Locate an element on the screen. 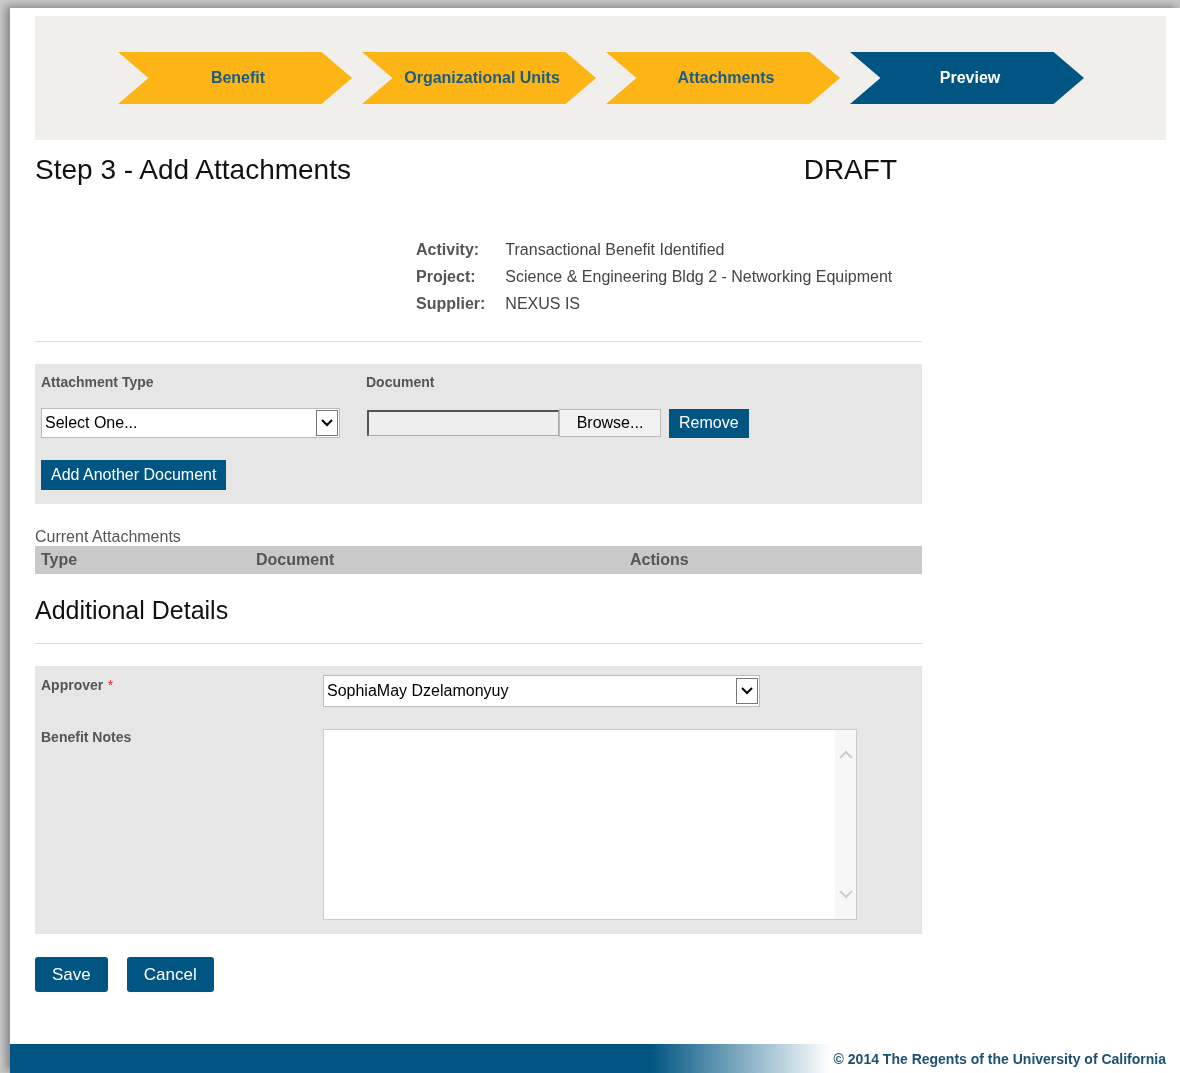 This screenshot has width=1180, height=1073. detail-value: NEXUS IS is located at coordinates (543, 304).